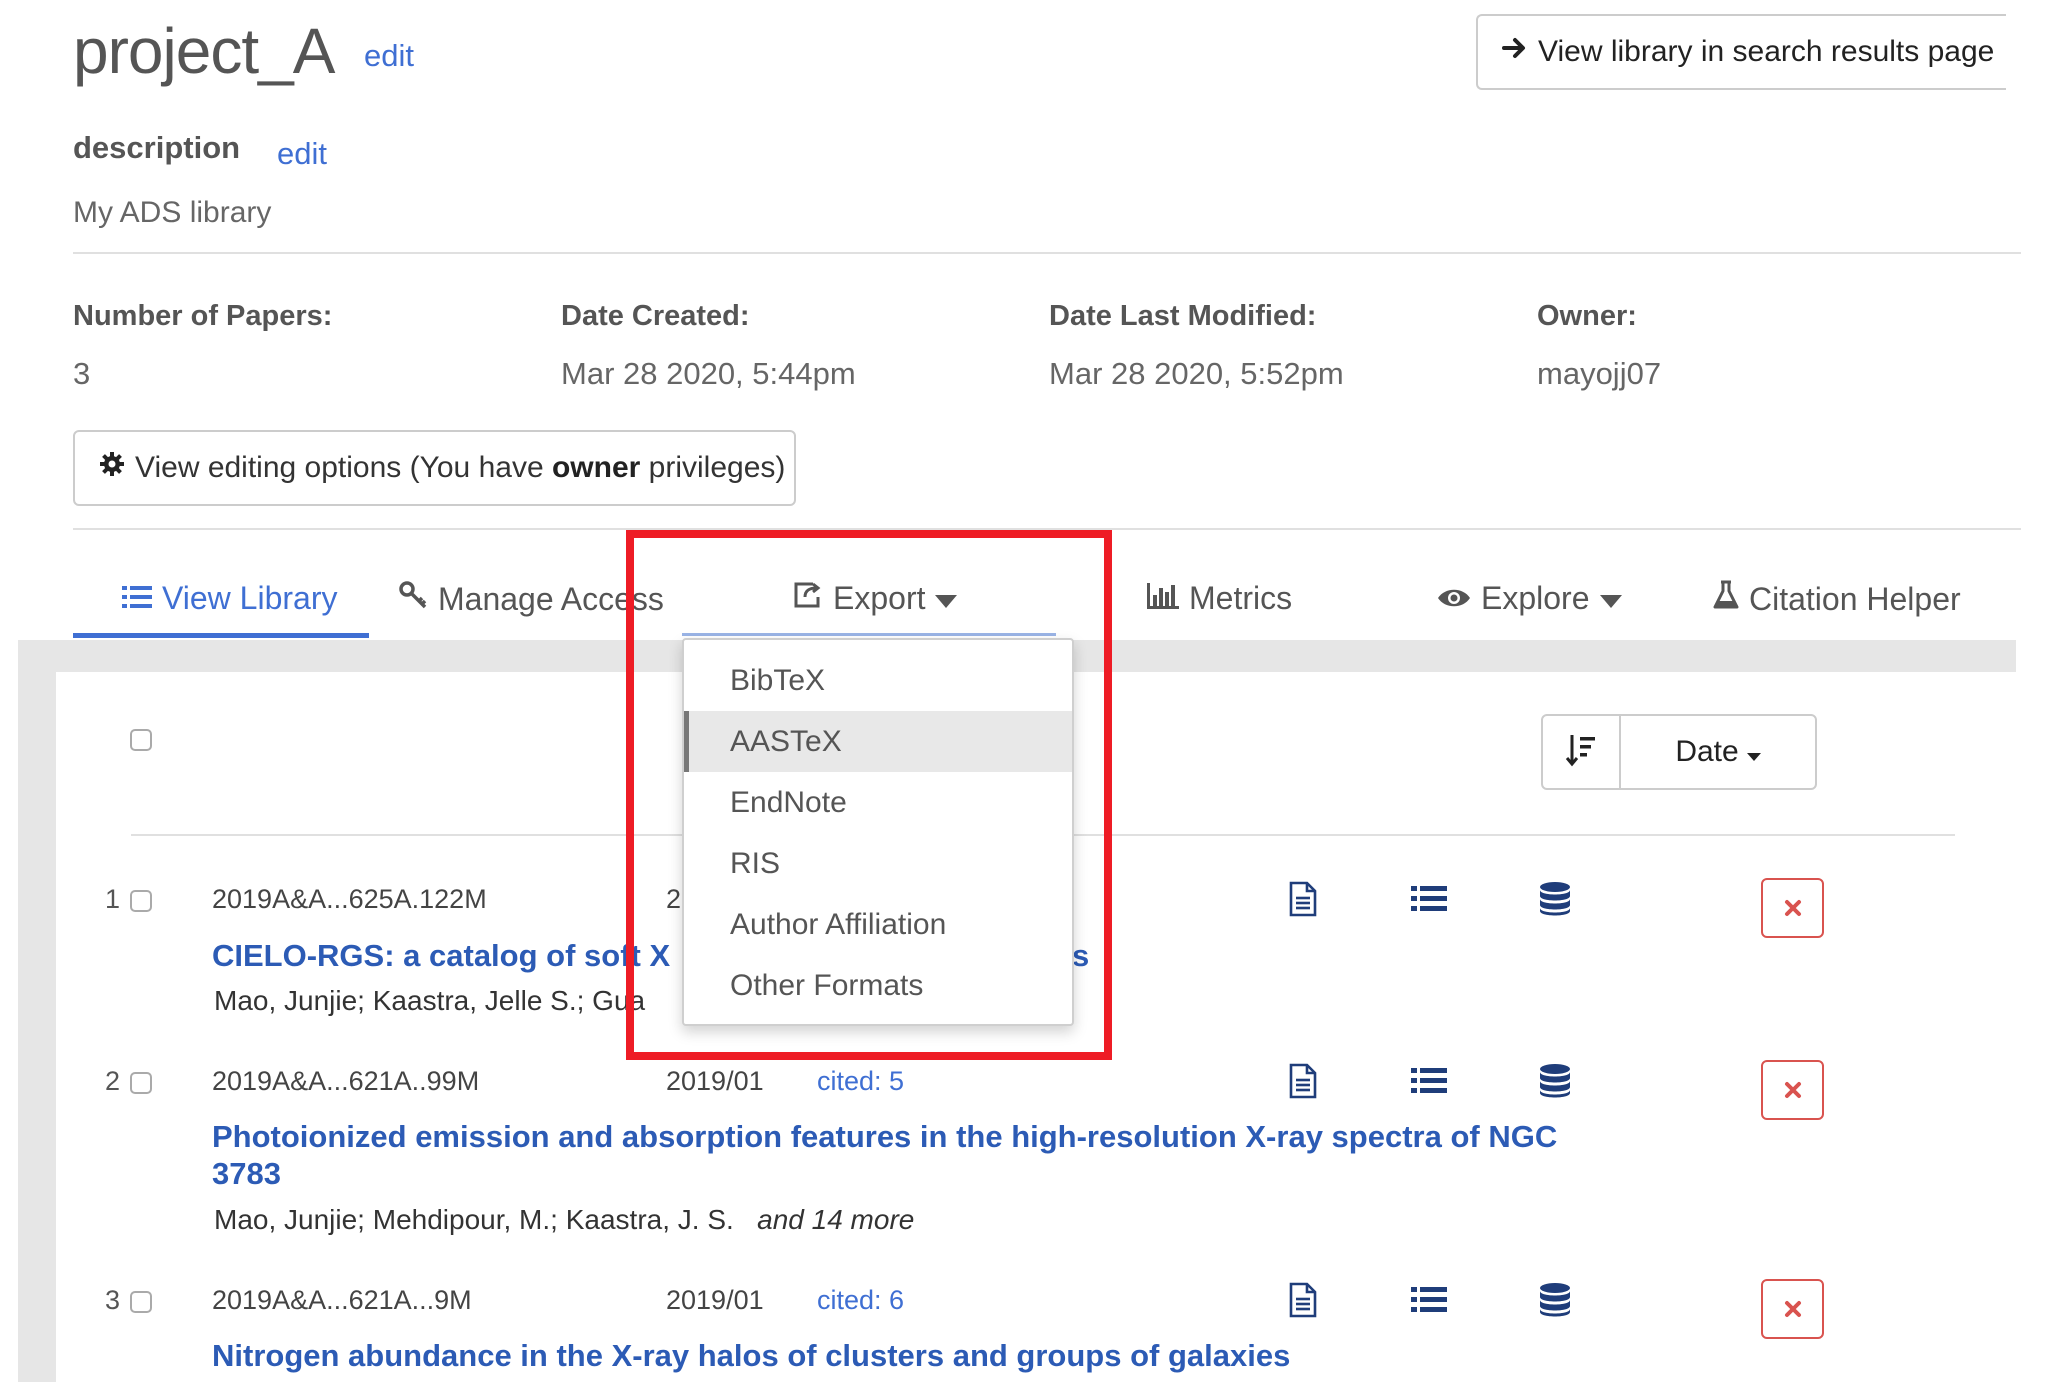  Describe the element at coordinates (878, 924) in the screenshot. I see `export-author-affiliation: Author Affiliation` at that location.